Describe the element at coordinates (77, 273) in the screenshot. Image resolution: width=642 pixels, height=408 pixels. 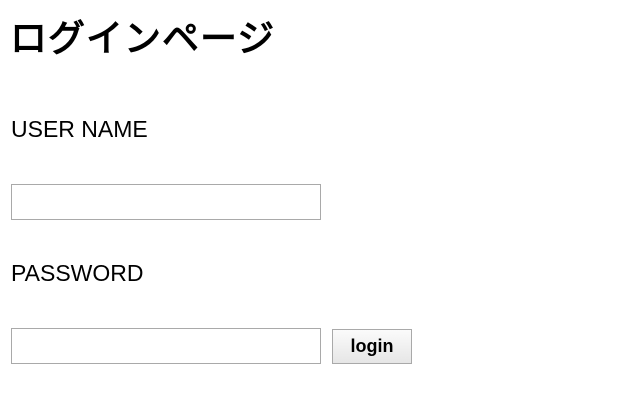
I see `password-label: PASSWORD` at that location.